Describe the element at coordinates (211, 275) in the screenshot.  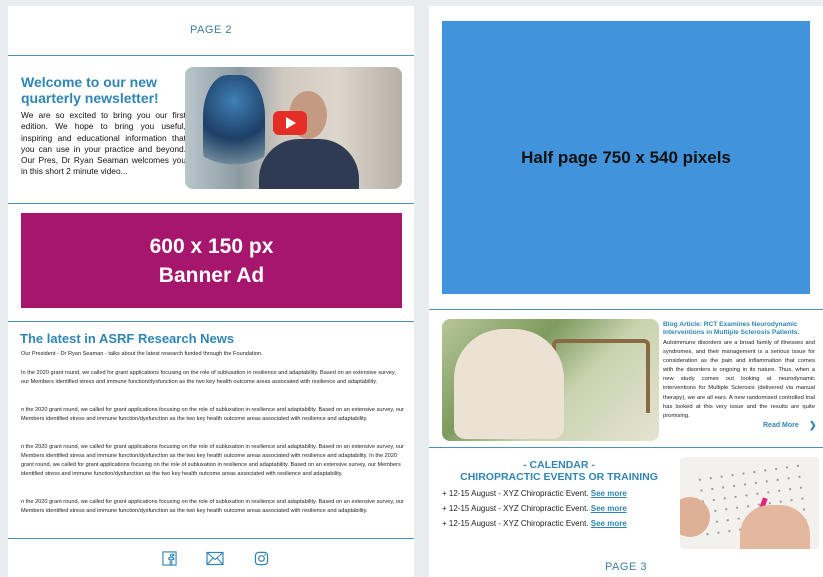
I see `banner-ad-line2: Banner Ad` at that location.